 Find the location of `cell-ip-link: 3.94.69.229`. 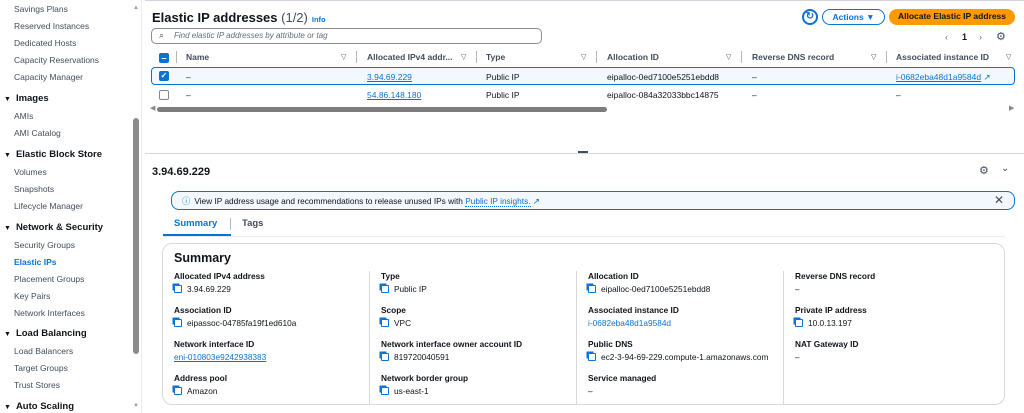

cell-ip-link: 3.94.69.229 is located at coordinates (389, 77).